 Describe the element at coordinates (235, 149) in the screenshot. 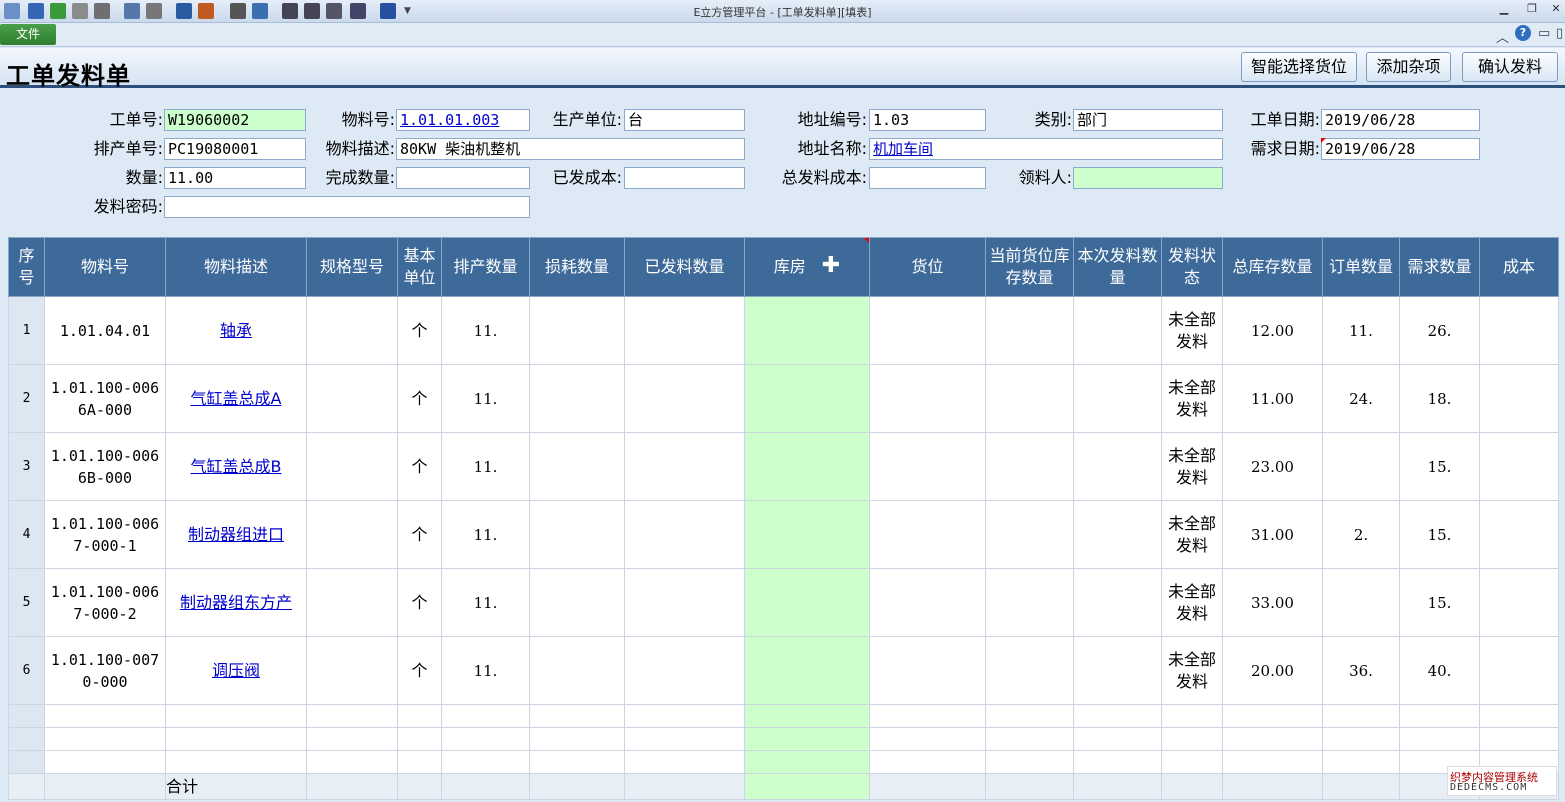

I see `schedule-no-field: PC19080001` at that location.